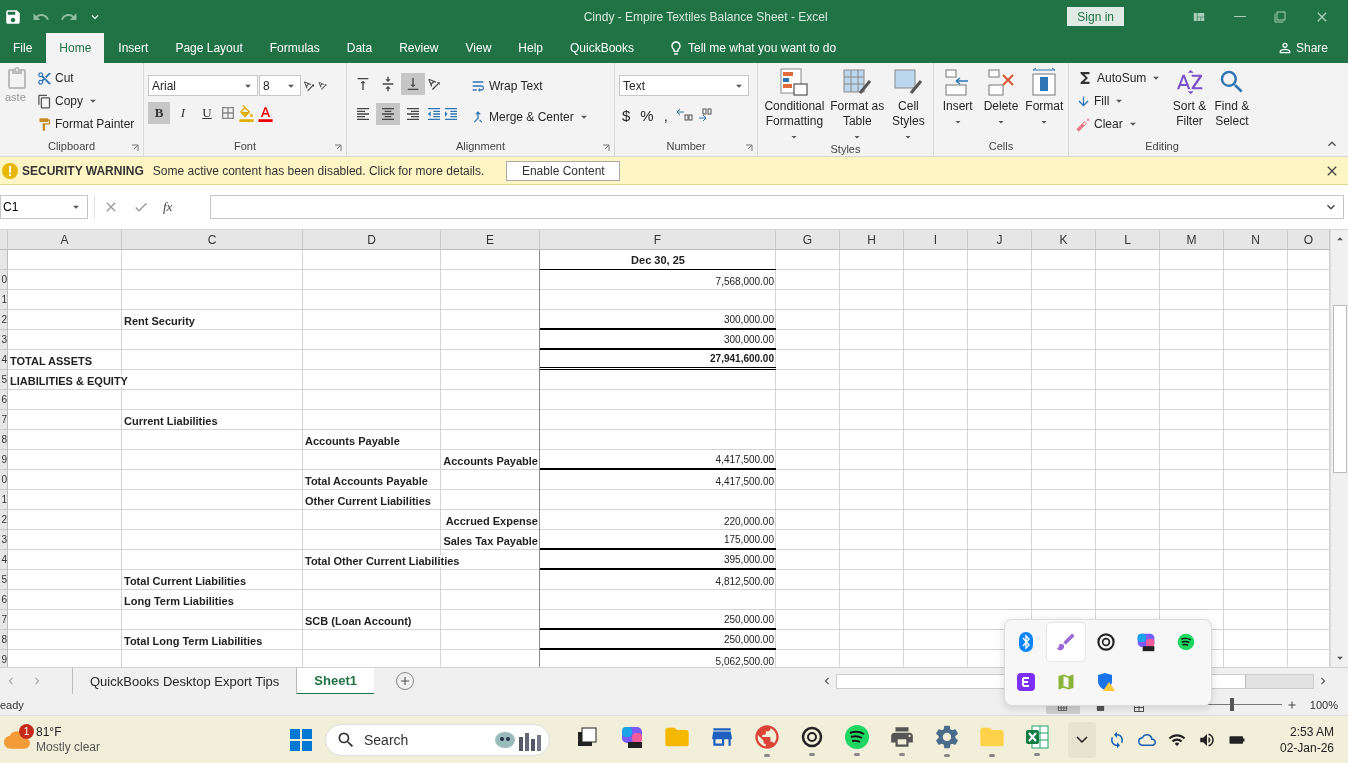 This screenshot has width=1348, height=767. I want to click on ribbon-tab: View, so click(478, 48).